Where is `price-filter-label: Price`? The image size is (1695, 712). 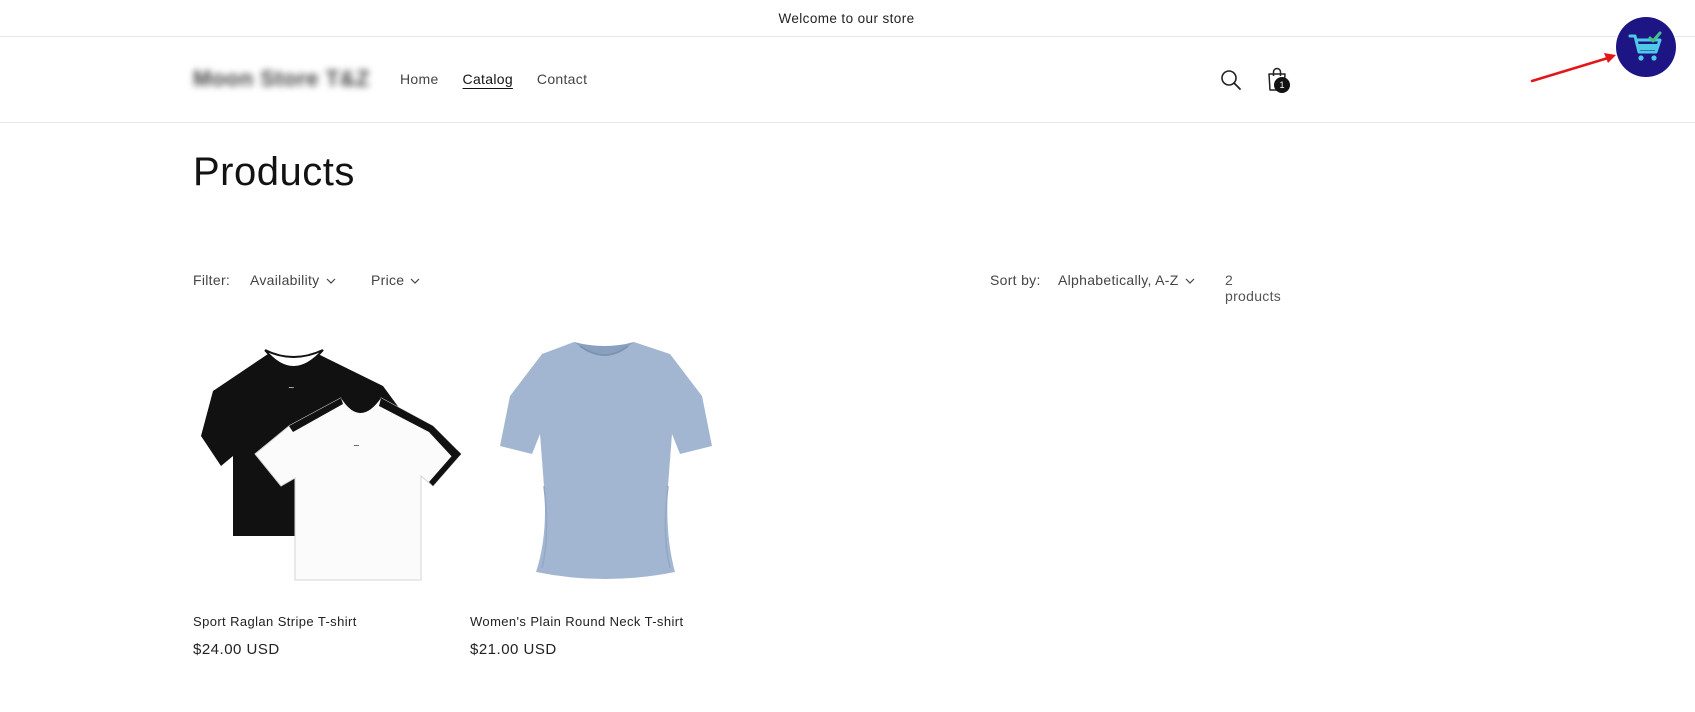
price-filter-label: Price is located at coordinates (388, 280).